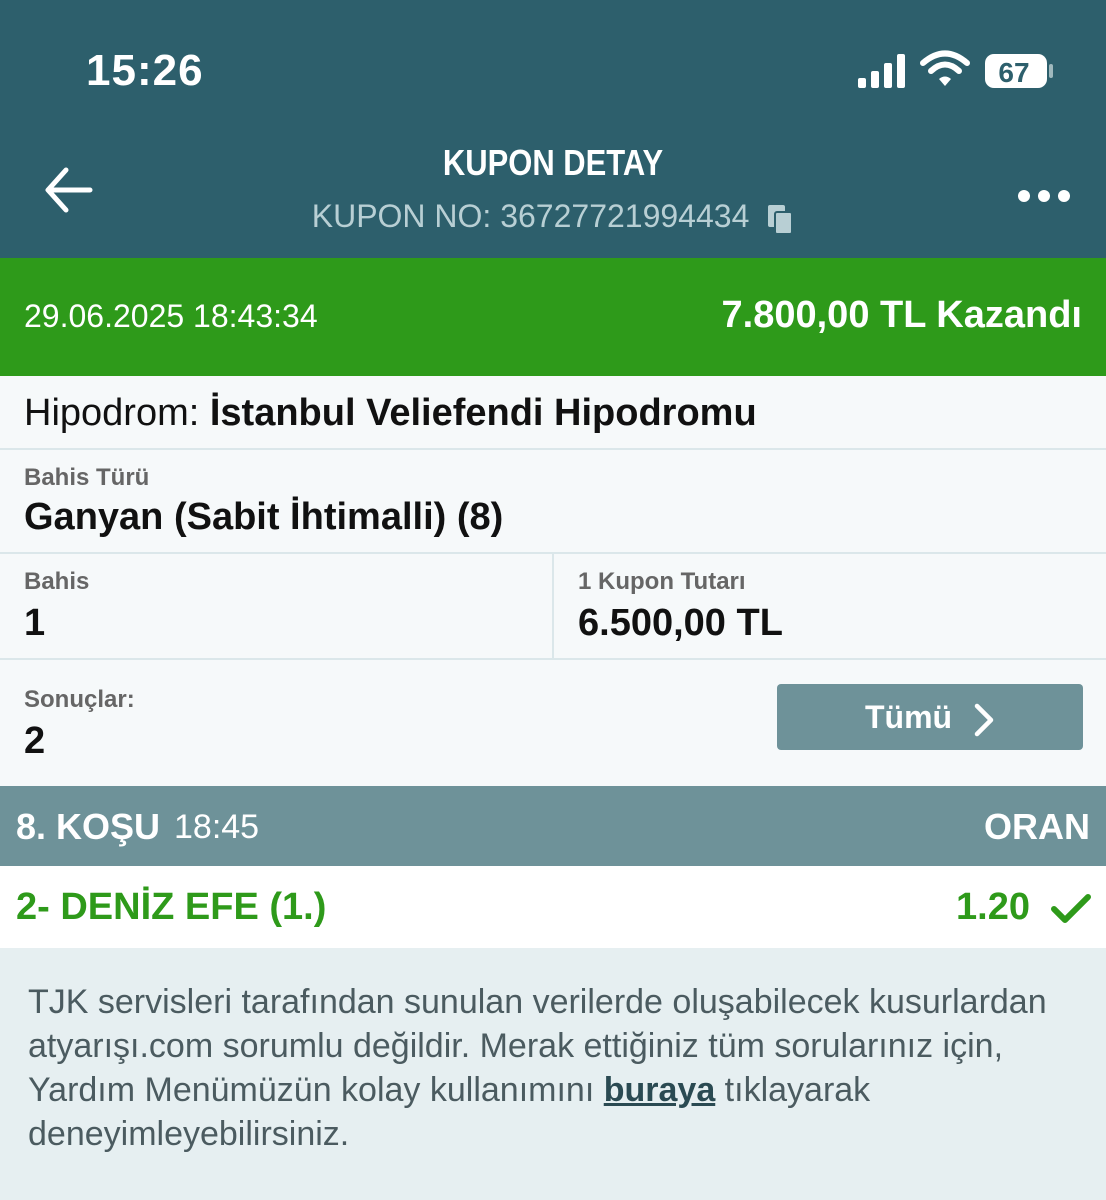  What do you see at coordinates (145, 70) in the screenshot?
I see `status-time: 15:26` at bounding box center [145, 70].